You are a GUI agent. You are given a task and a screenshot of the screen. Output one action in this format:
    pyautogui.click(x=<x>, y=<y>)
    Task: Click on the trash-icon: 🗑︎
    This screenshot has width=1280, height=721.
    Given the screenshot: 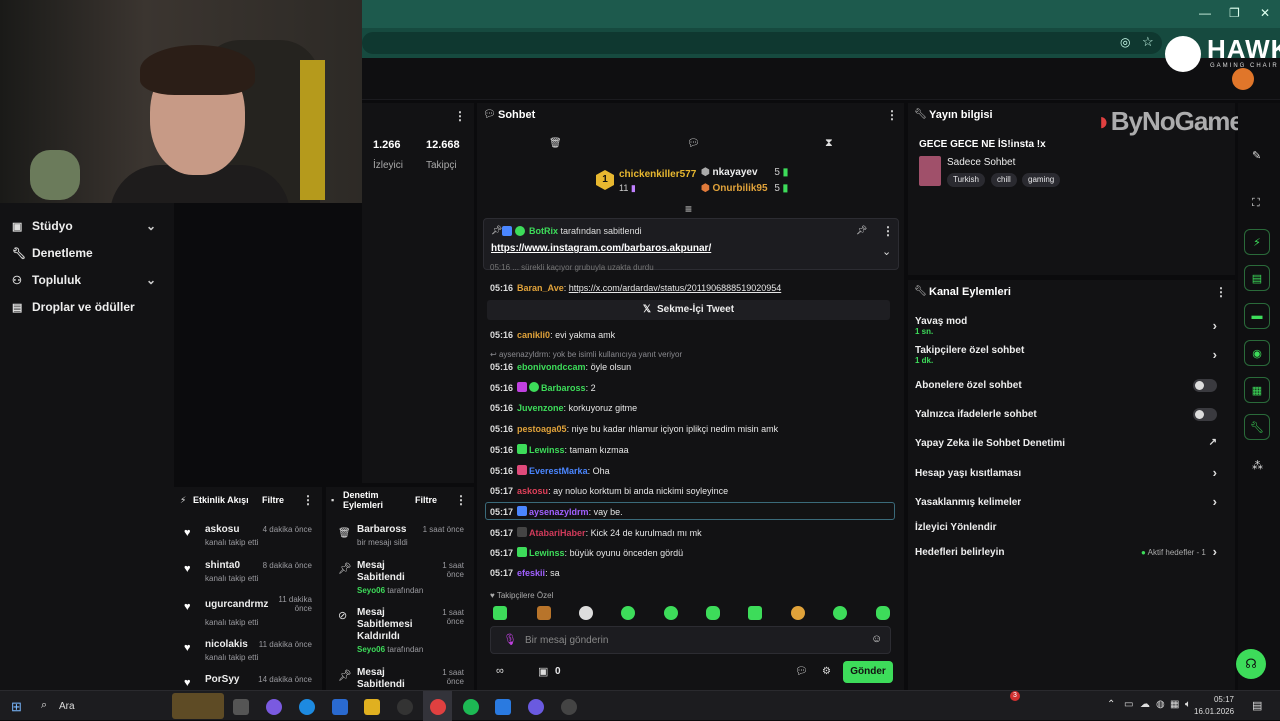 What is the action you would take?
    pyautogui.click(x=555, y=143)
    